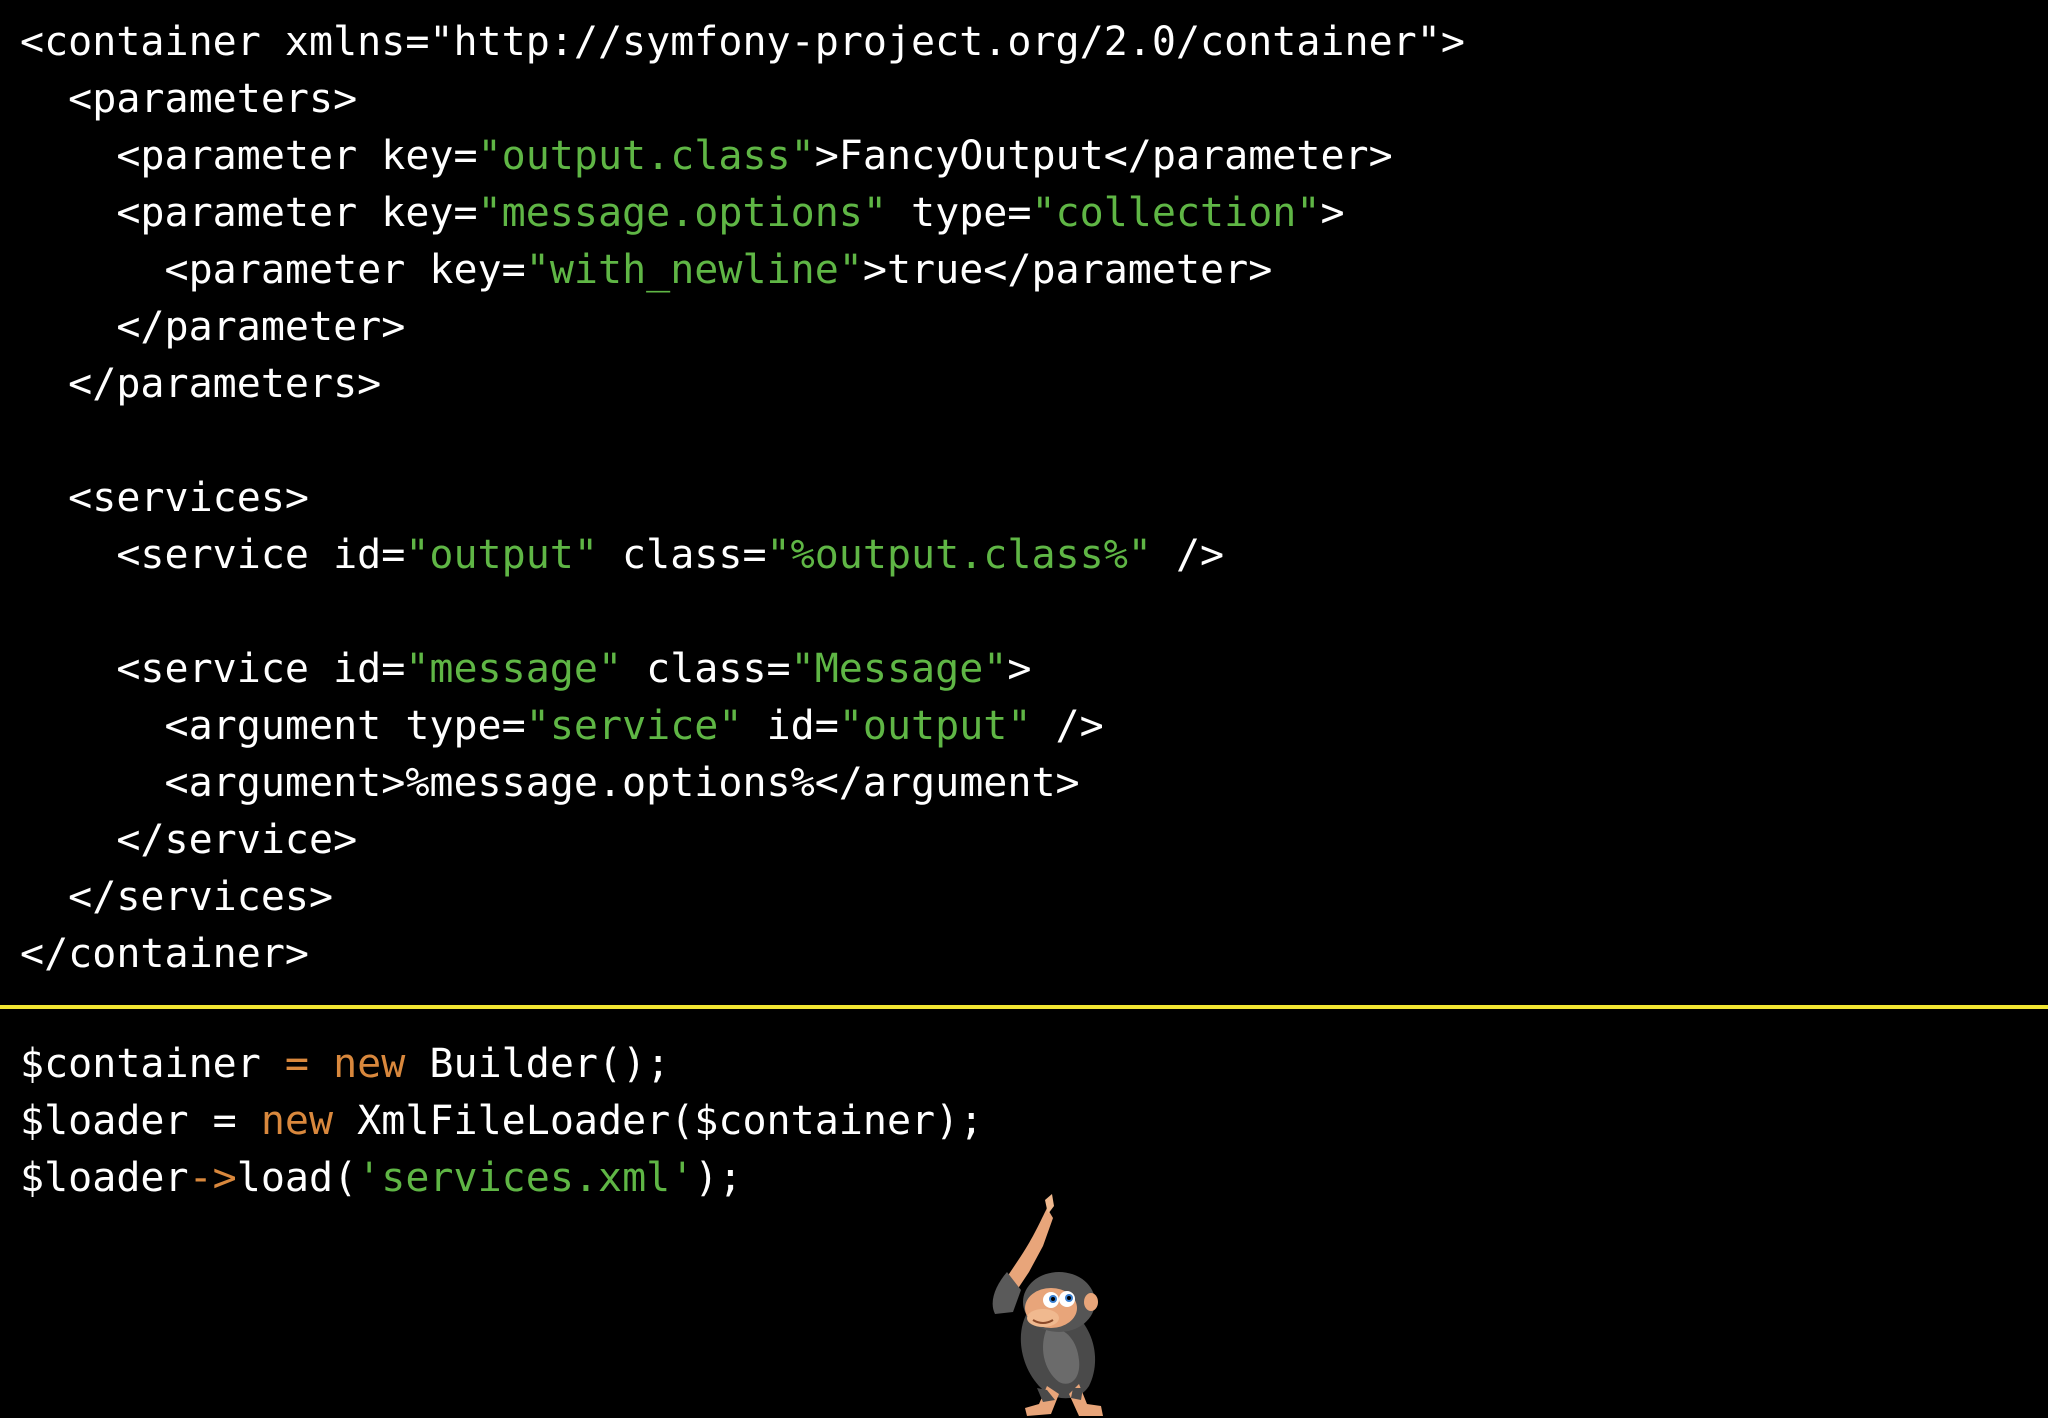  What do you see at coordinates (152, 1064) in the screenshot?
I see `code-token: $container` at bounding box center [152, 1064].